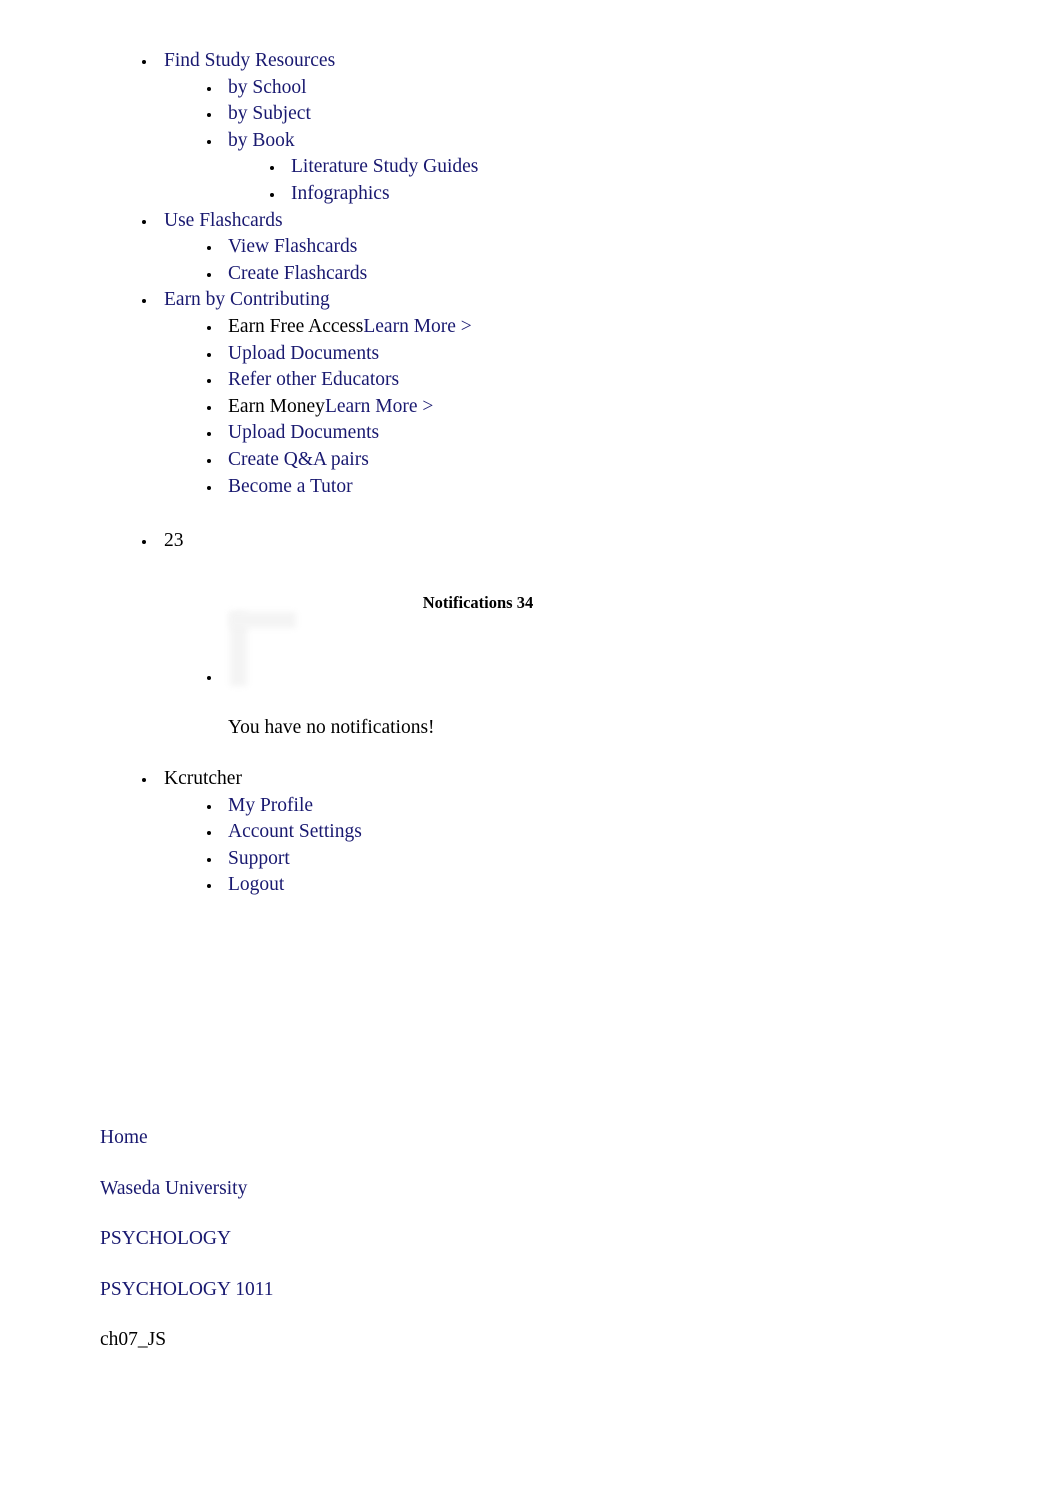  Describe the element at coordinates (176, 487) in the screenshot. I see `nav-link-become-a-tutor: Become a Tutor` at that location.